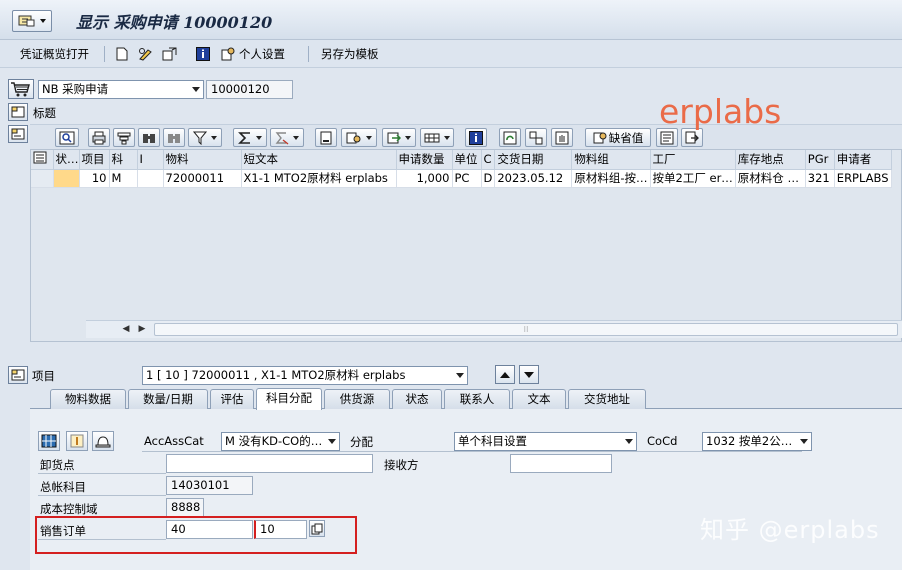  Describe the element at coordinates (539, 399) in the screenshot. I see `tab-texts: 文本` at that location.